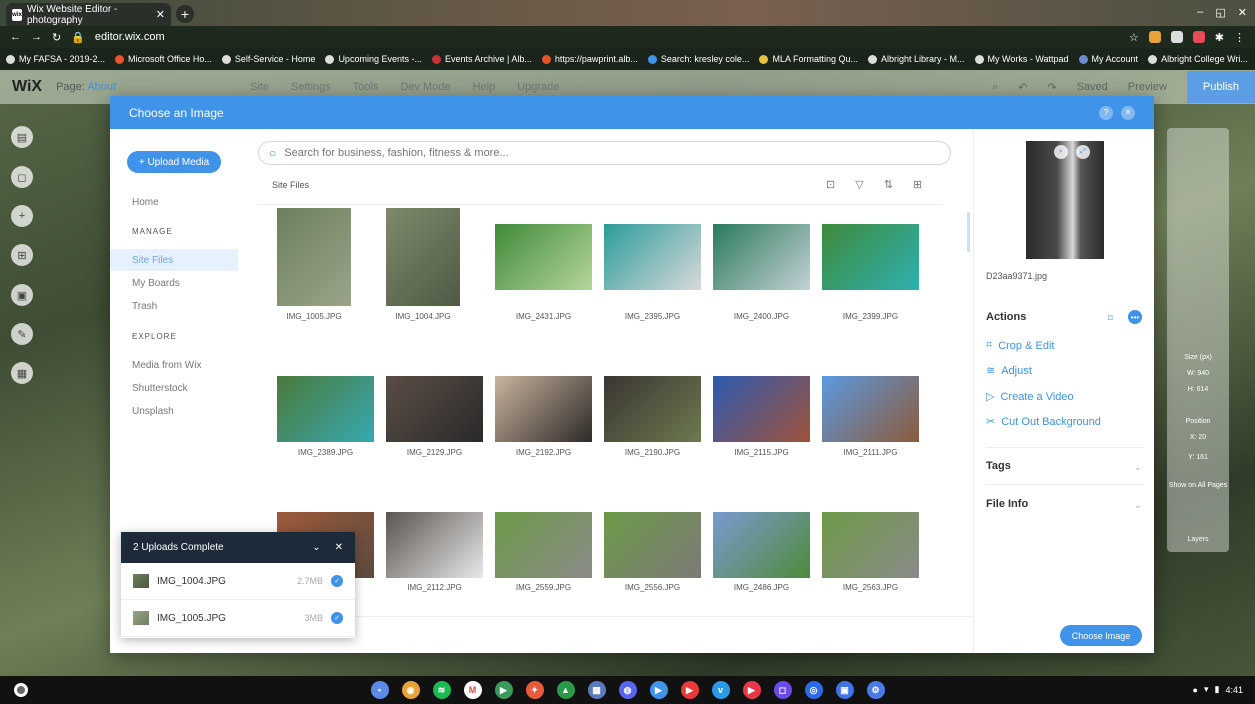 The width and height of the screenshot is (1255, 704). I want to click on new-folder-icon: ⊡, so click(830, 184).